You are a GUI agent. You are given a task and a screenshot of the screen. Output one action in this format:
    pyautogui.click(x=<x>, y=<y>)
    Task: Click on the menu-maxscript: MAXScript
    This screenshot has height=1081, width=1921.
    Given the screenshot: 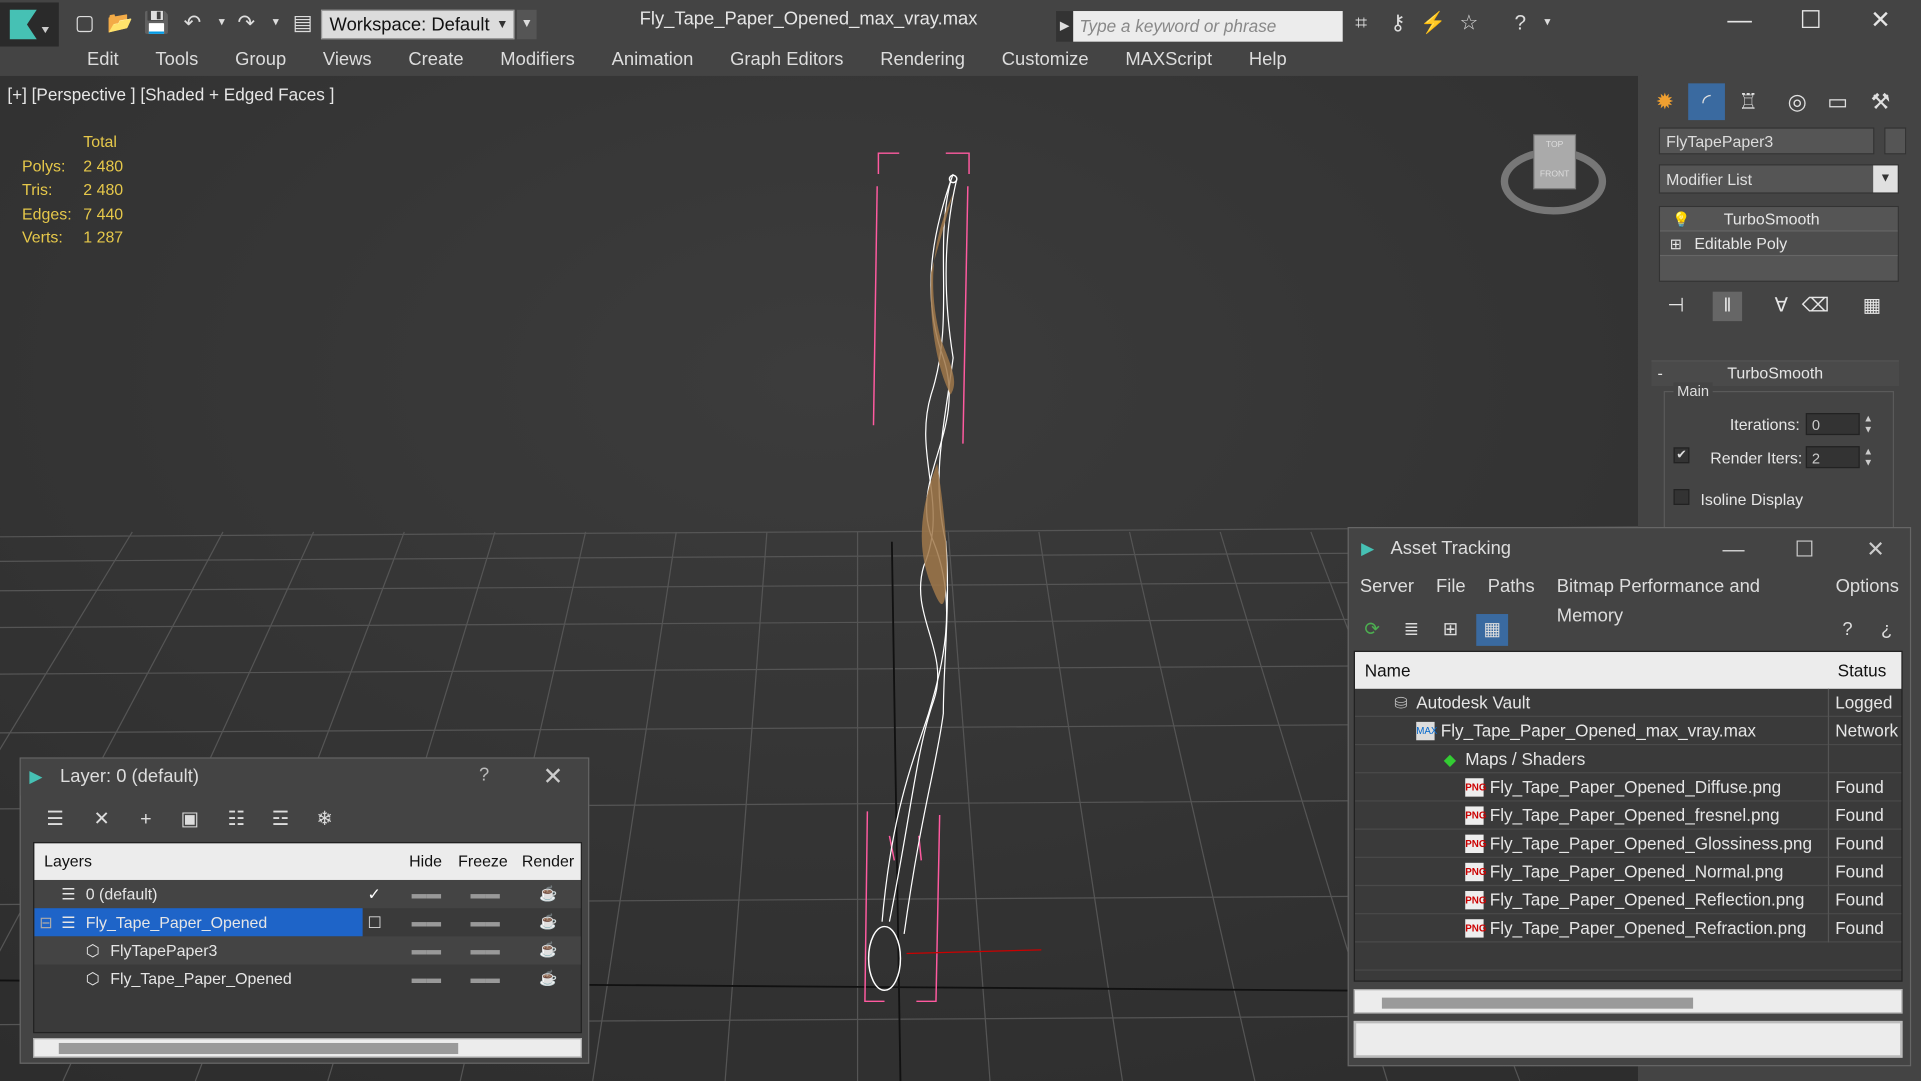 What is the action you would take?
    pyautogui.click(x=1169, y=61)
    